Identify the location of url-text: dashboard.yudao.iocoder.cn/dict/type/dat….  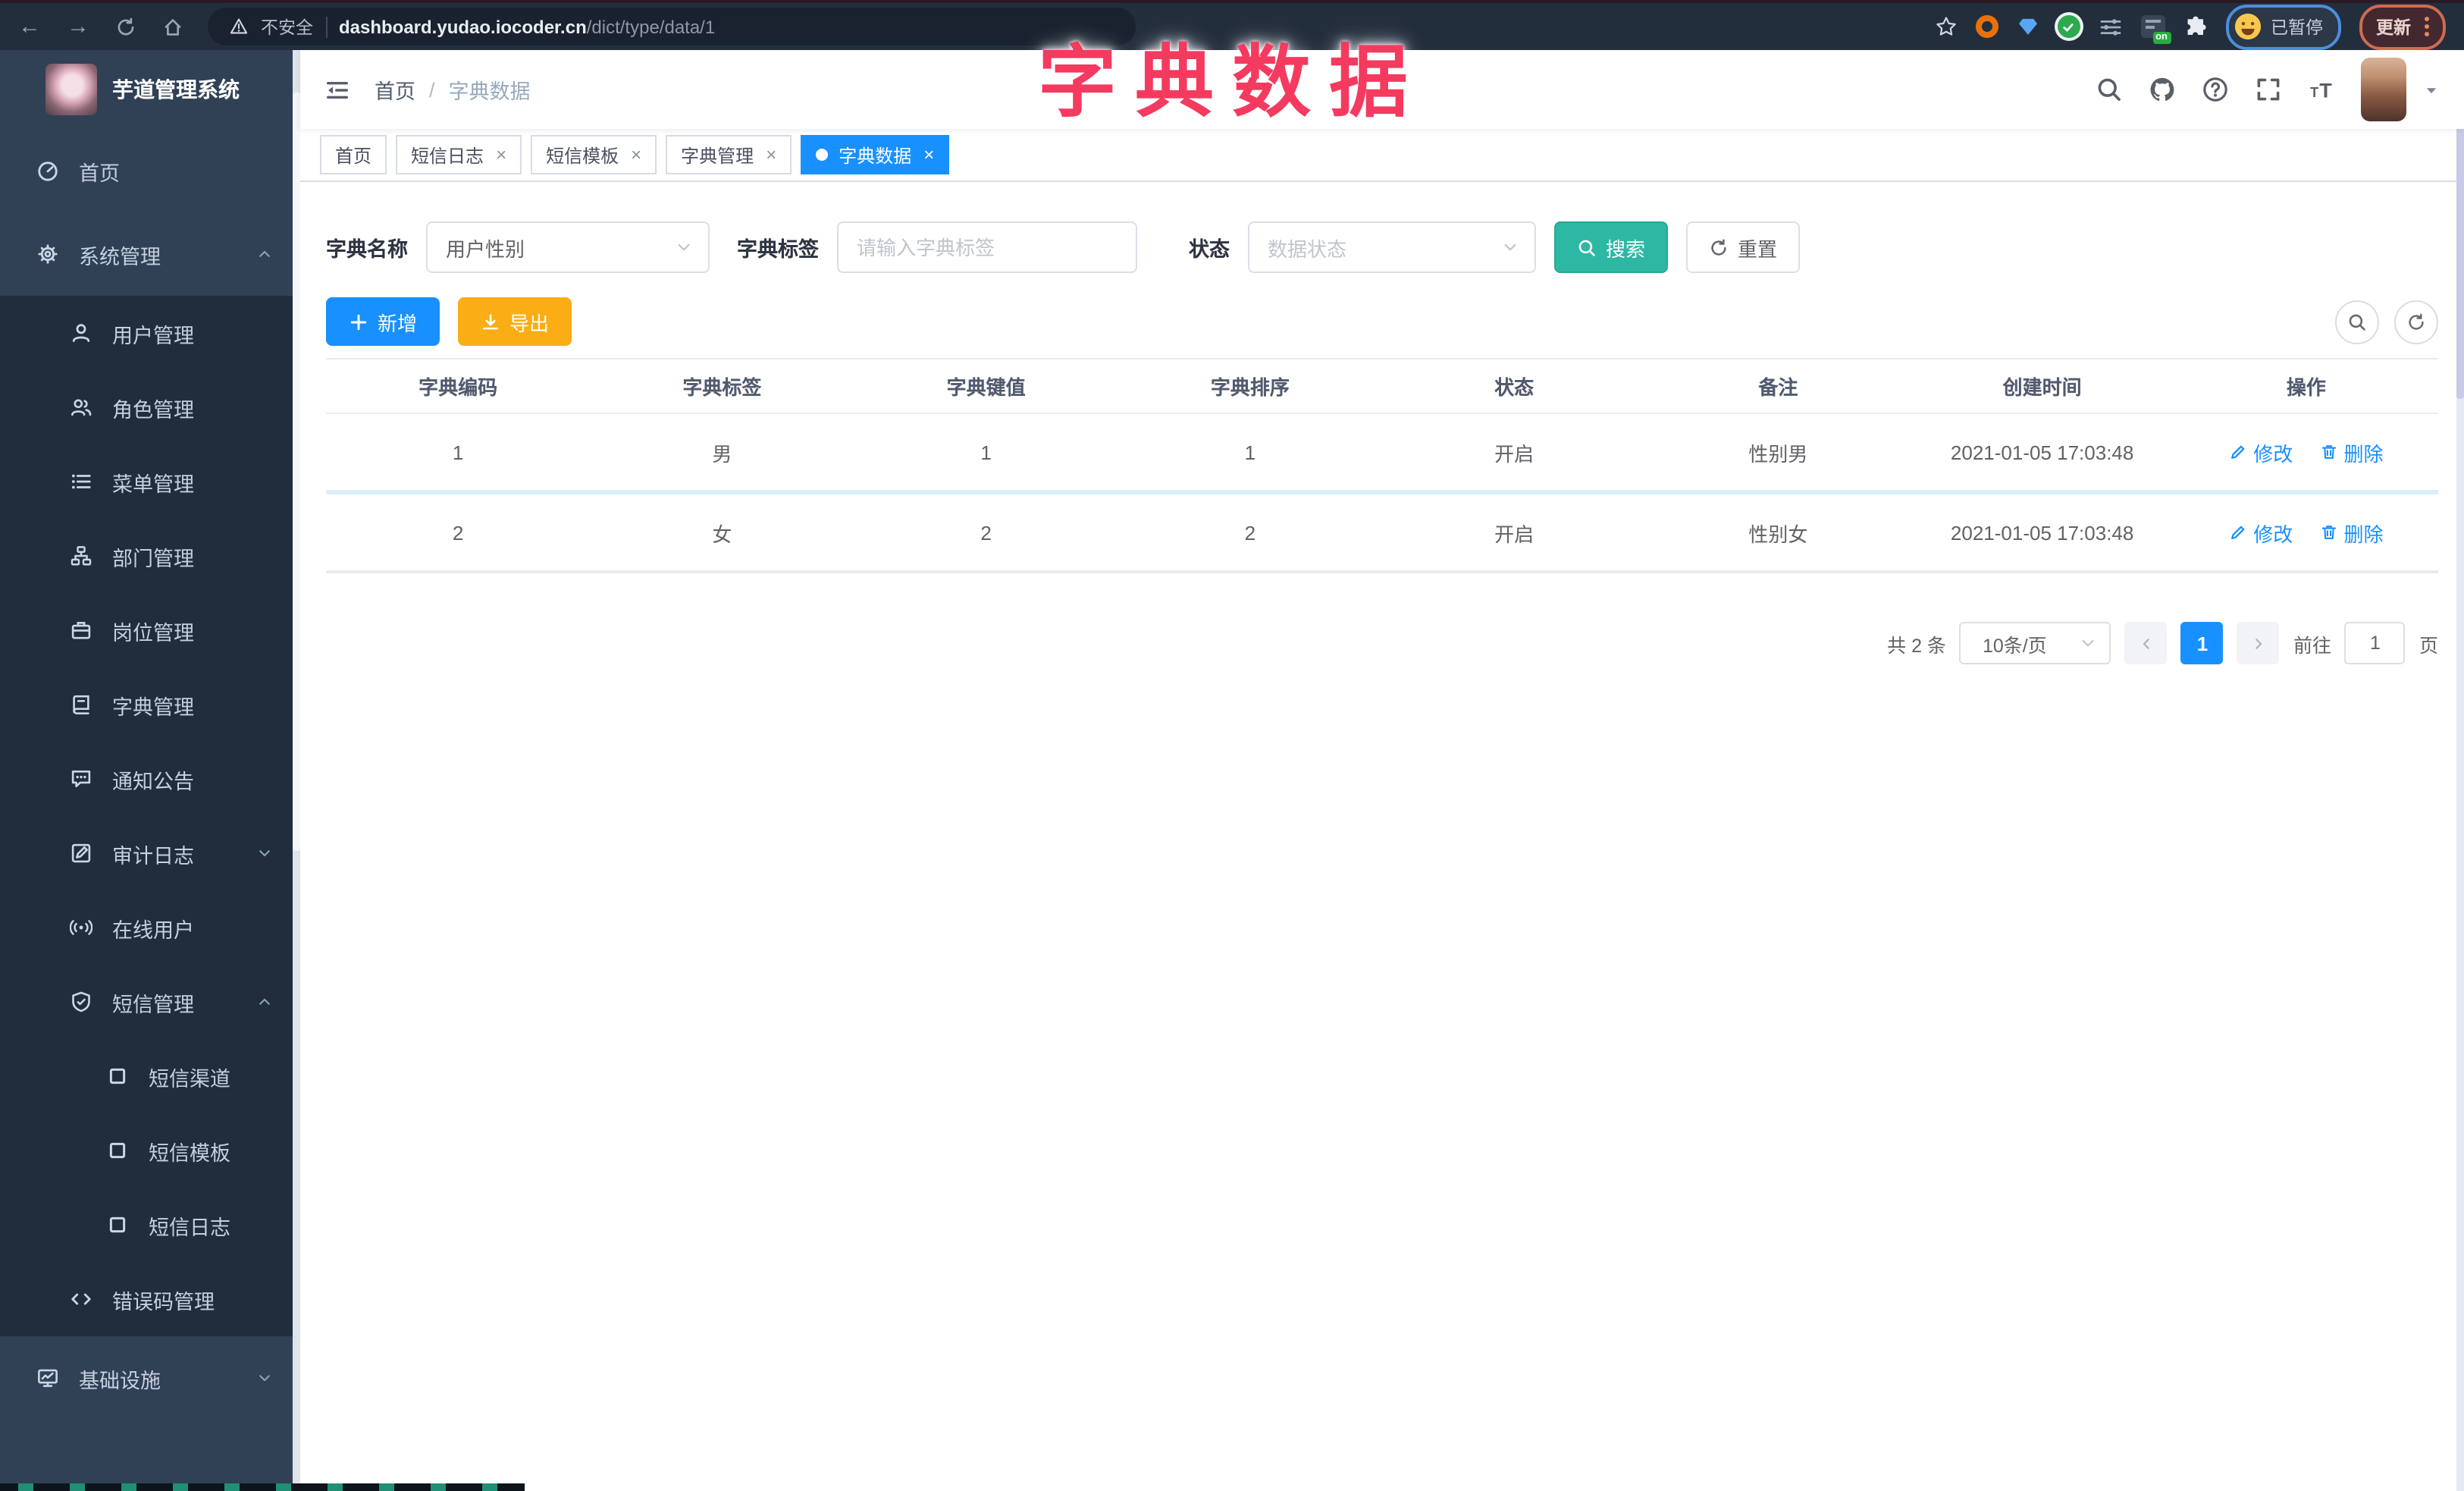
(527, 26).